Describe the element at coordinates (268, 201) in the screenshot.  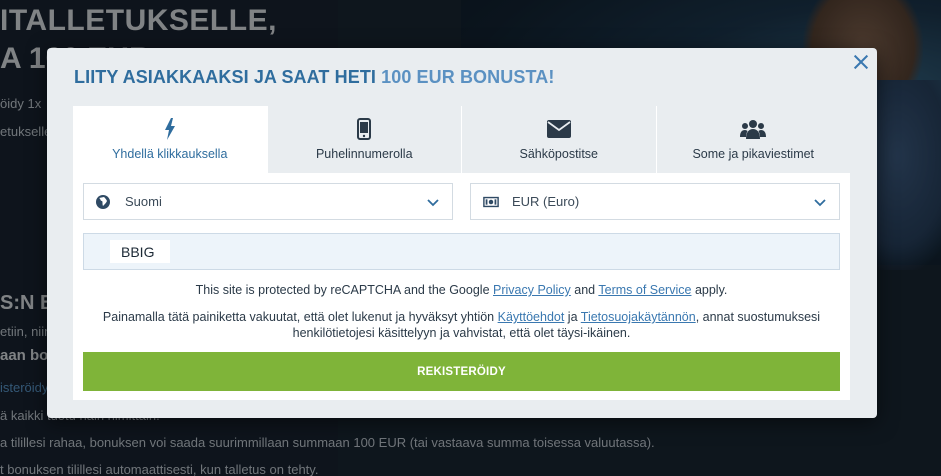
I see `country-select: Suomi` at that location.